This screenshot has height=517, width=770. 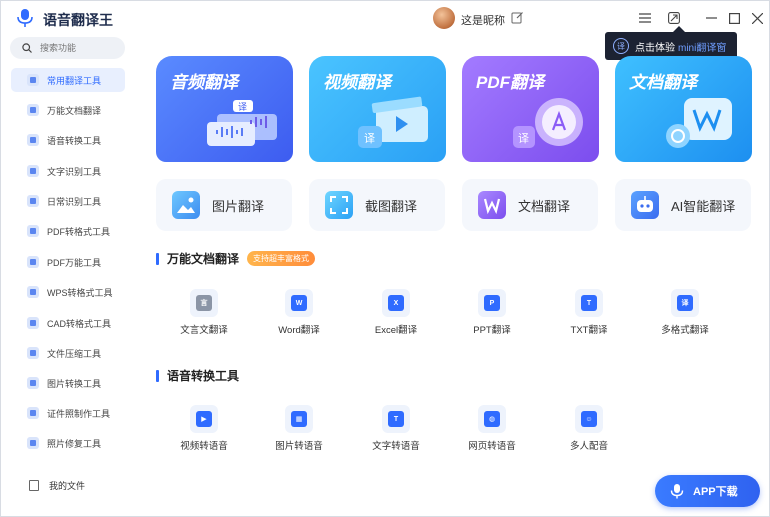 I want to click on minimize-icon, so click(x=711, y=18).